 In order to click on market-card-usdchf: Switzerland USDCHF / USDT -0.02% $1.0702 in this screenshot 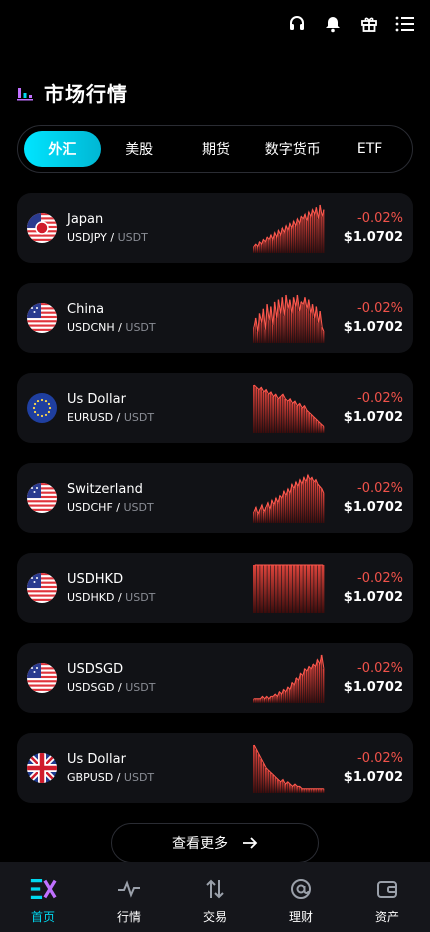, I will do `click(215, 498)`.